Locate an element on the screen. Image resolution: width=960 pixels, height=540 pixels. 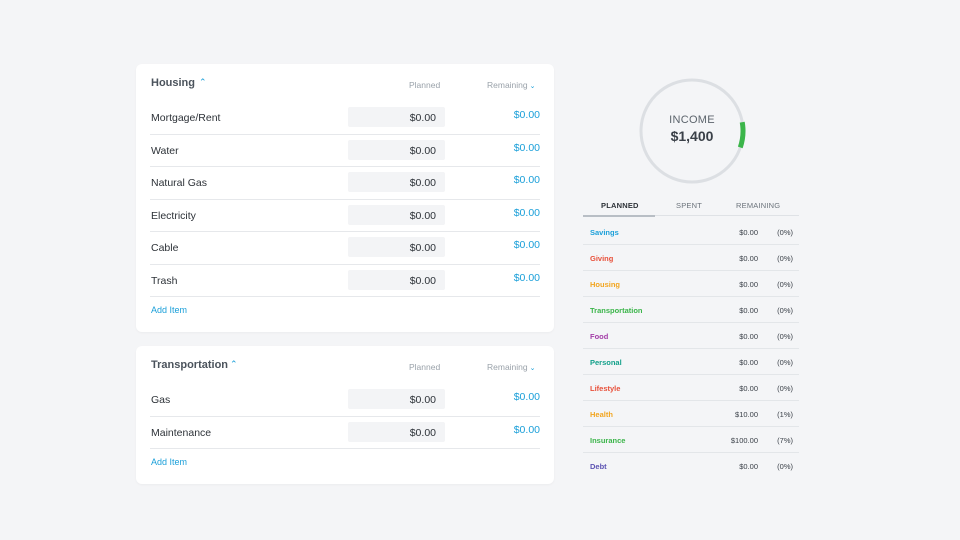
item-label: Trash is located at coordinates (164, 281).